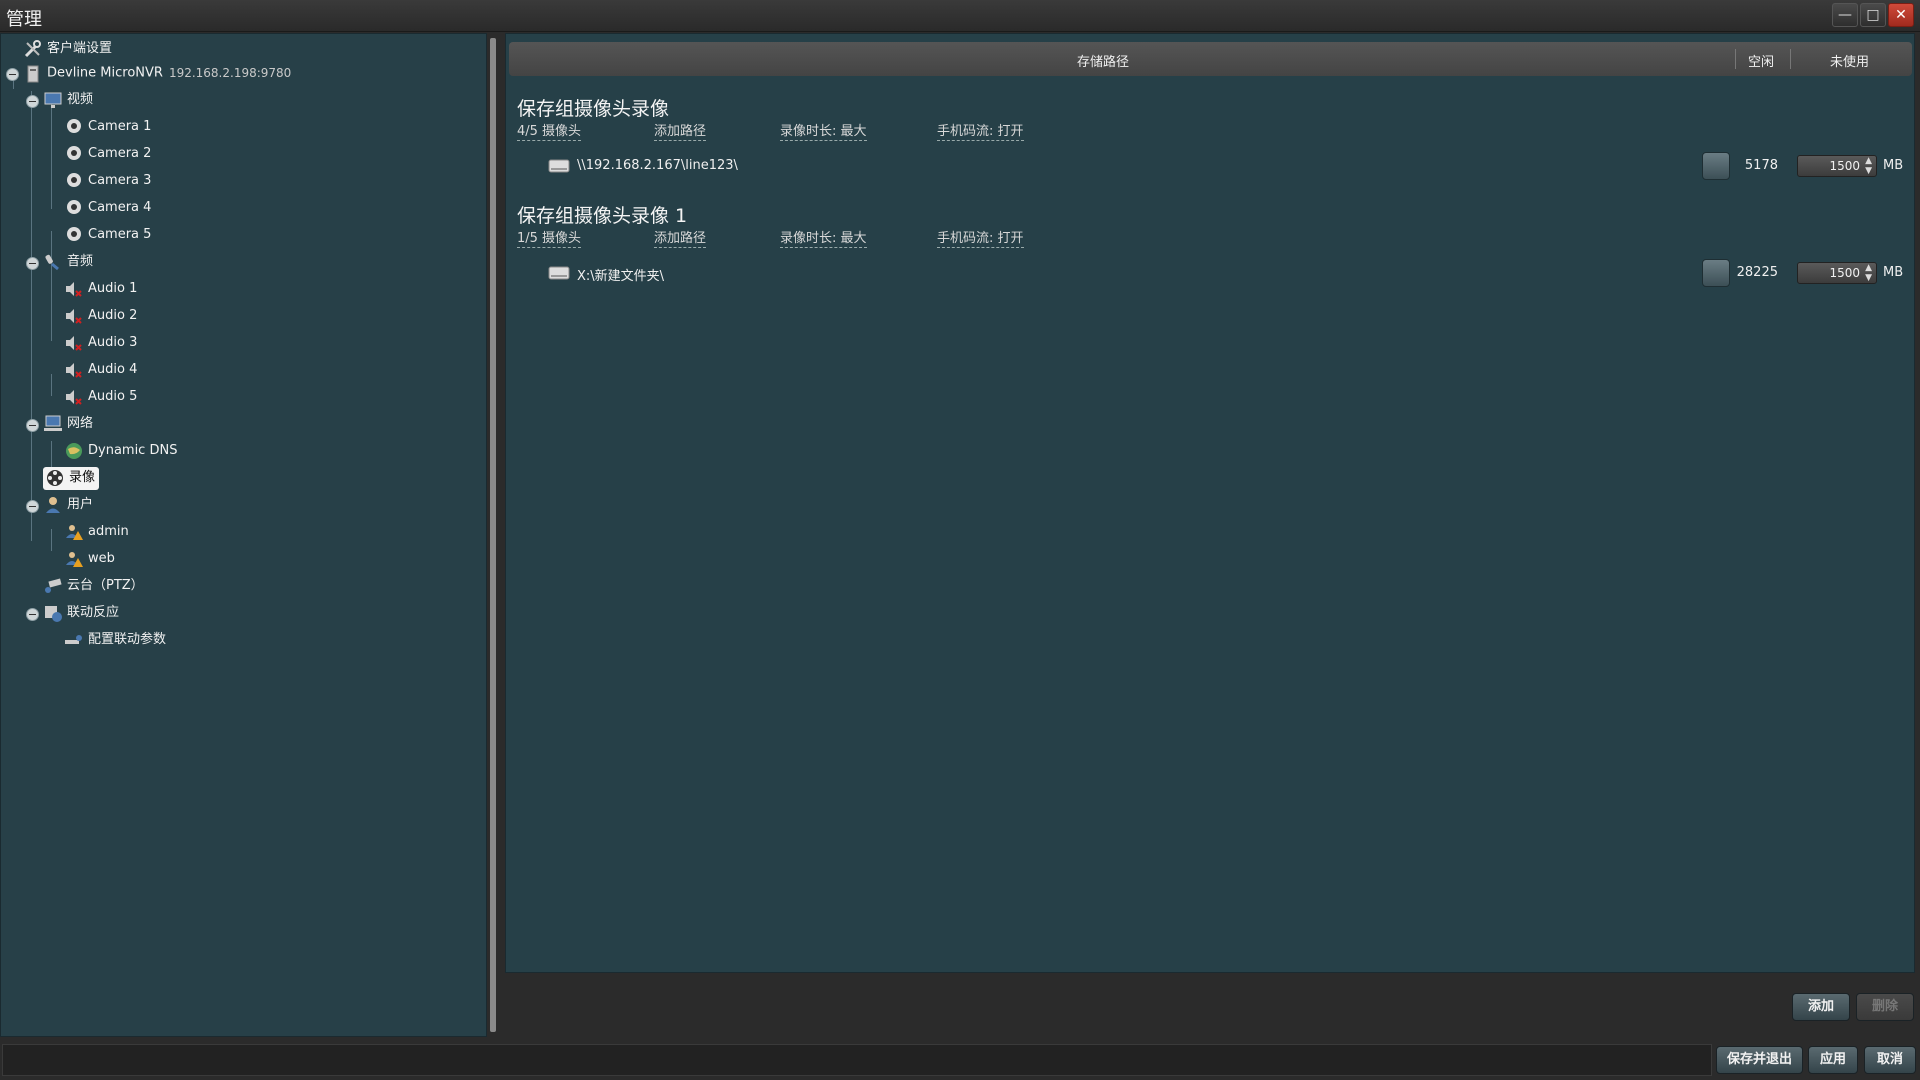  Describe the element at coordinates (1757, 272) in the screenshot. I see `free-space: 28225` at that location.